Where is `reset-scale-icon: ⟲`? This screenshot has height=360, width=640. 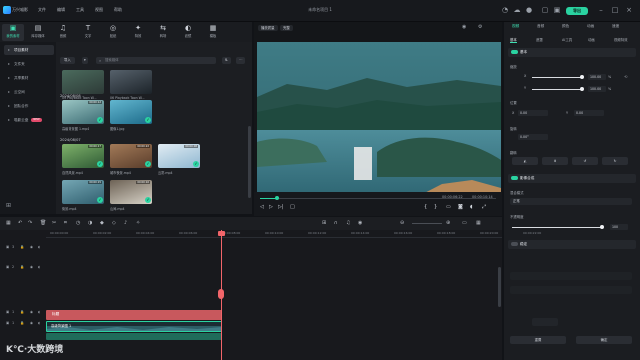
reset-scale-icon: ⟲ is located at coordinates (625, 76).